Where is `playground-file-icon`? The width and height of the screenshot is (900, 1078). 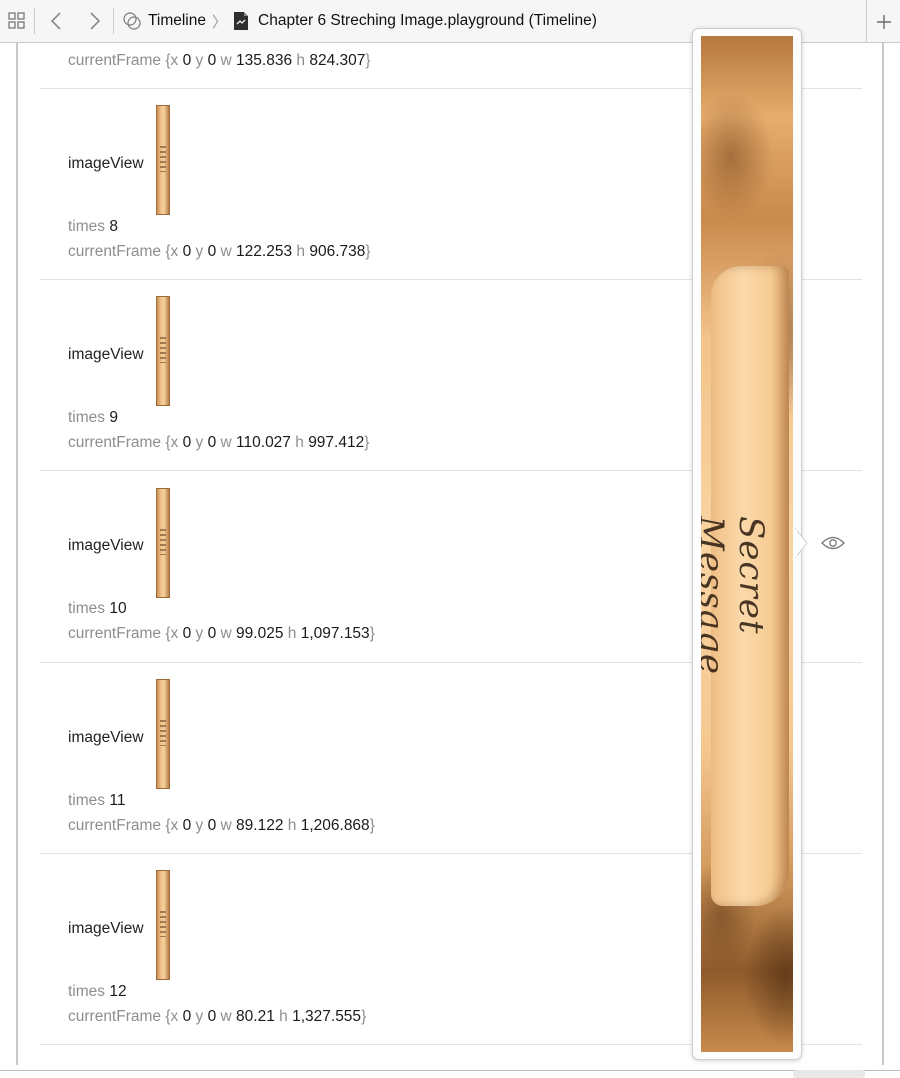 playground-file-icon is located at coordinates (241, 21).